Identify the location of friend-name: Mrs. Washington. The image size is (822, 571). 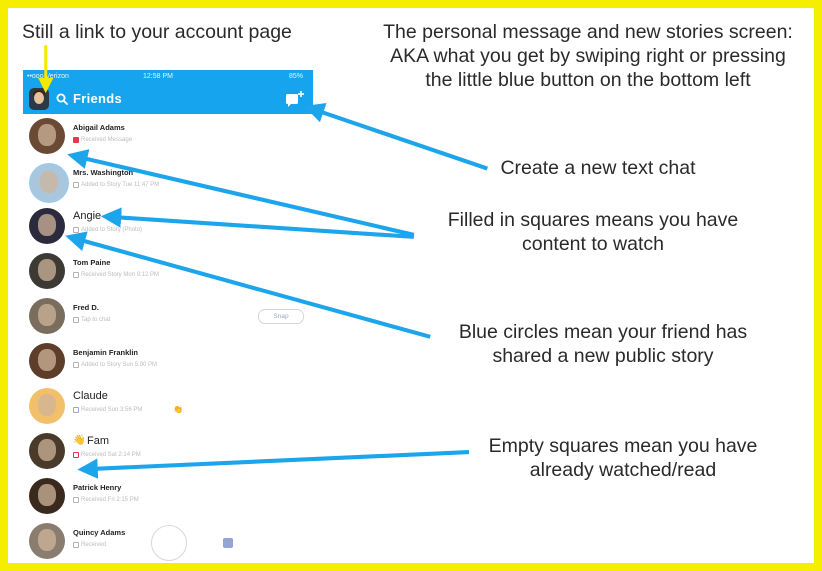
(103, 172).